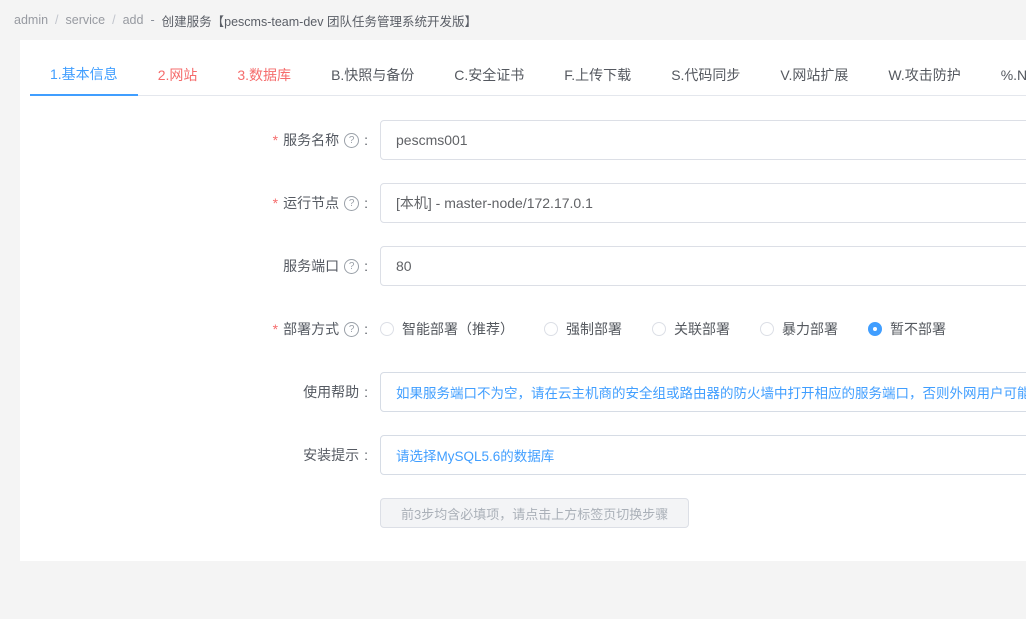 This screenshot has width=1026, height=619. Describe the element at coordinates (152, 20) in the screenshot. I see `breadcrumb-dash: -` at that location.